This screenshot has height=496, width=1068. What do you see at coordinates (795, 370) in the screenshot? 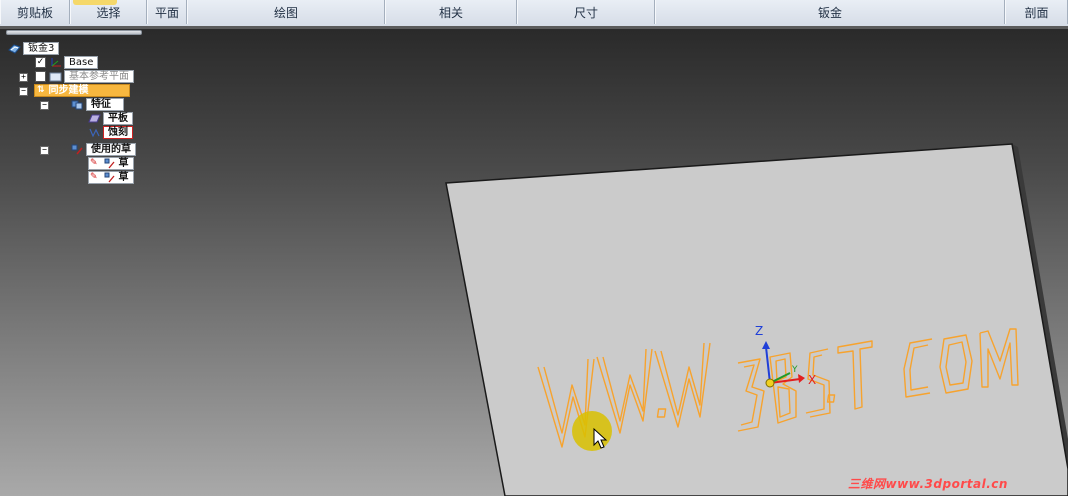
I see `y-axis-label: Y` at bounding box center [795, 370].